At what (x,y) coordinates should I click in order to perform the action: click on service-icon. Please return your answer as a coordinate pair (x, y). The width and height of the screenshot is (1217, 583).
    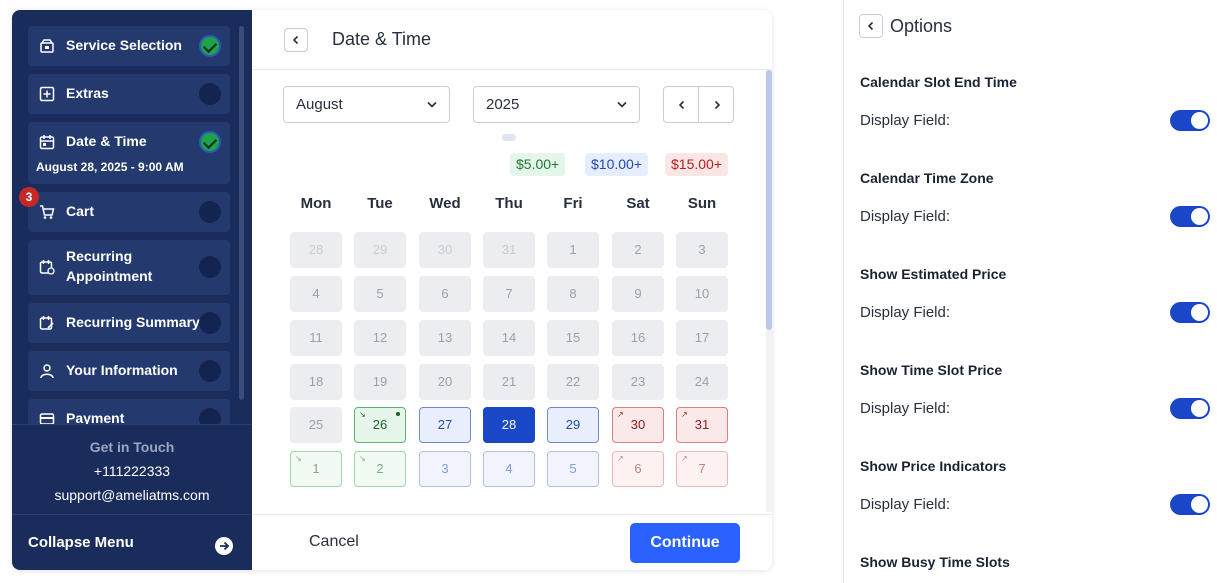
    Looking at the image, I should click on (47, 46).